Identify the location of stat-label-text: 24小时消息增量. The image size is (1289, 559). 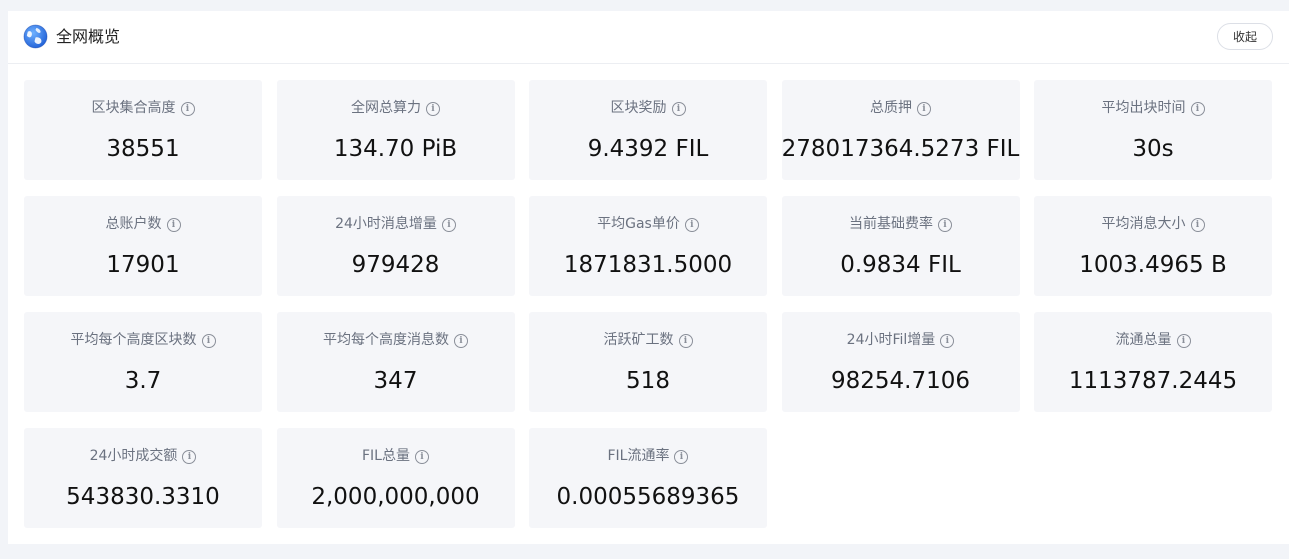
(386, 224).